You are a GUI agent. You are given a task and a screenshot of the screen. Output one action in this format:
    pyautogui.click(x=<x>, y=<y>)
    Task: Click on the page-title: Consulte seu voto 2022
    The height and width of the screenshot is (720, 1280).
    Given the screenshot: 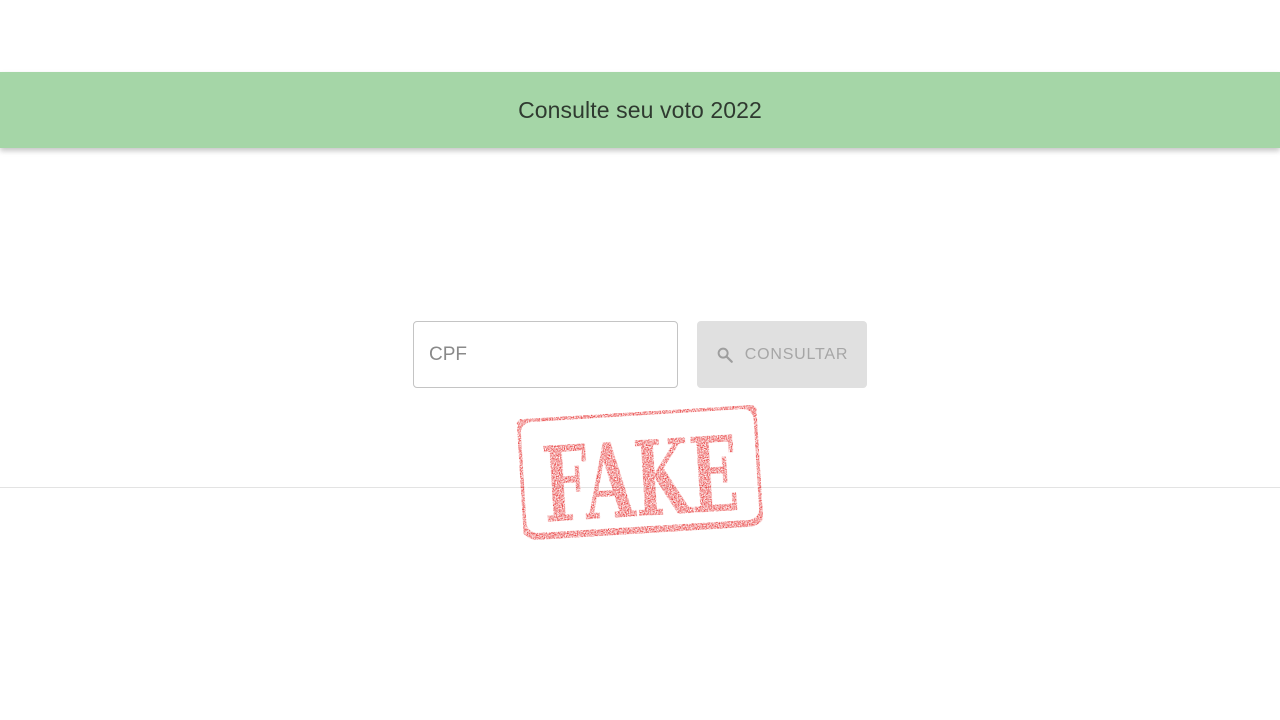 What is the action you would take?
    pyautogui.click(x=640, y=109)
    